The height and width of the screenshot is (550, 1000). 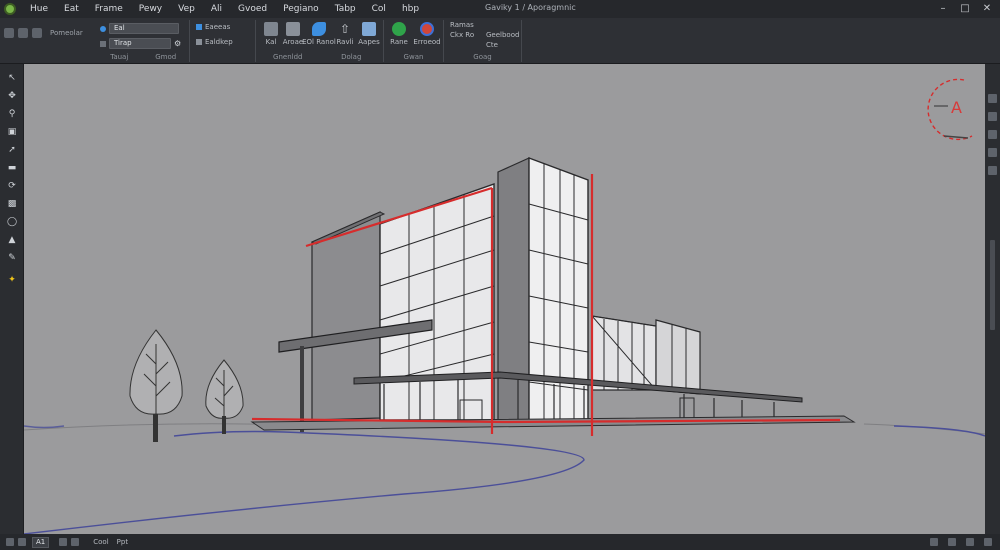 I want to click on sheet-icon: ▩, so click(x=12, y=203).